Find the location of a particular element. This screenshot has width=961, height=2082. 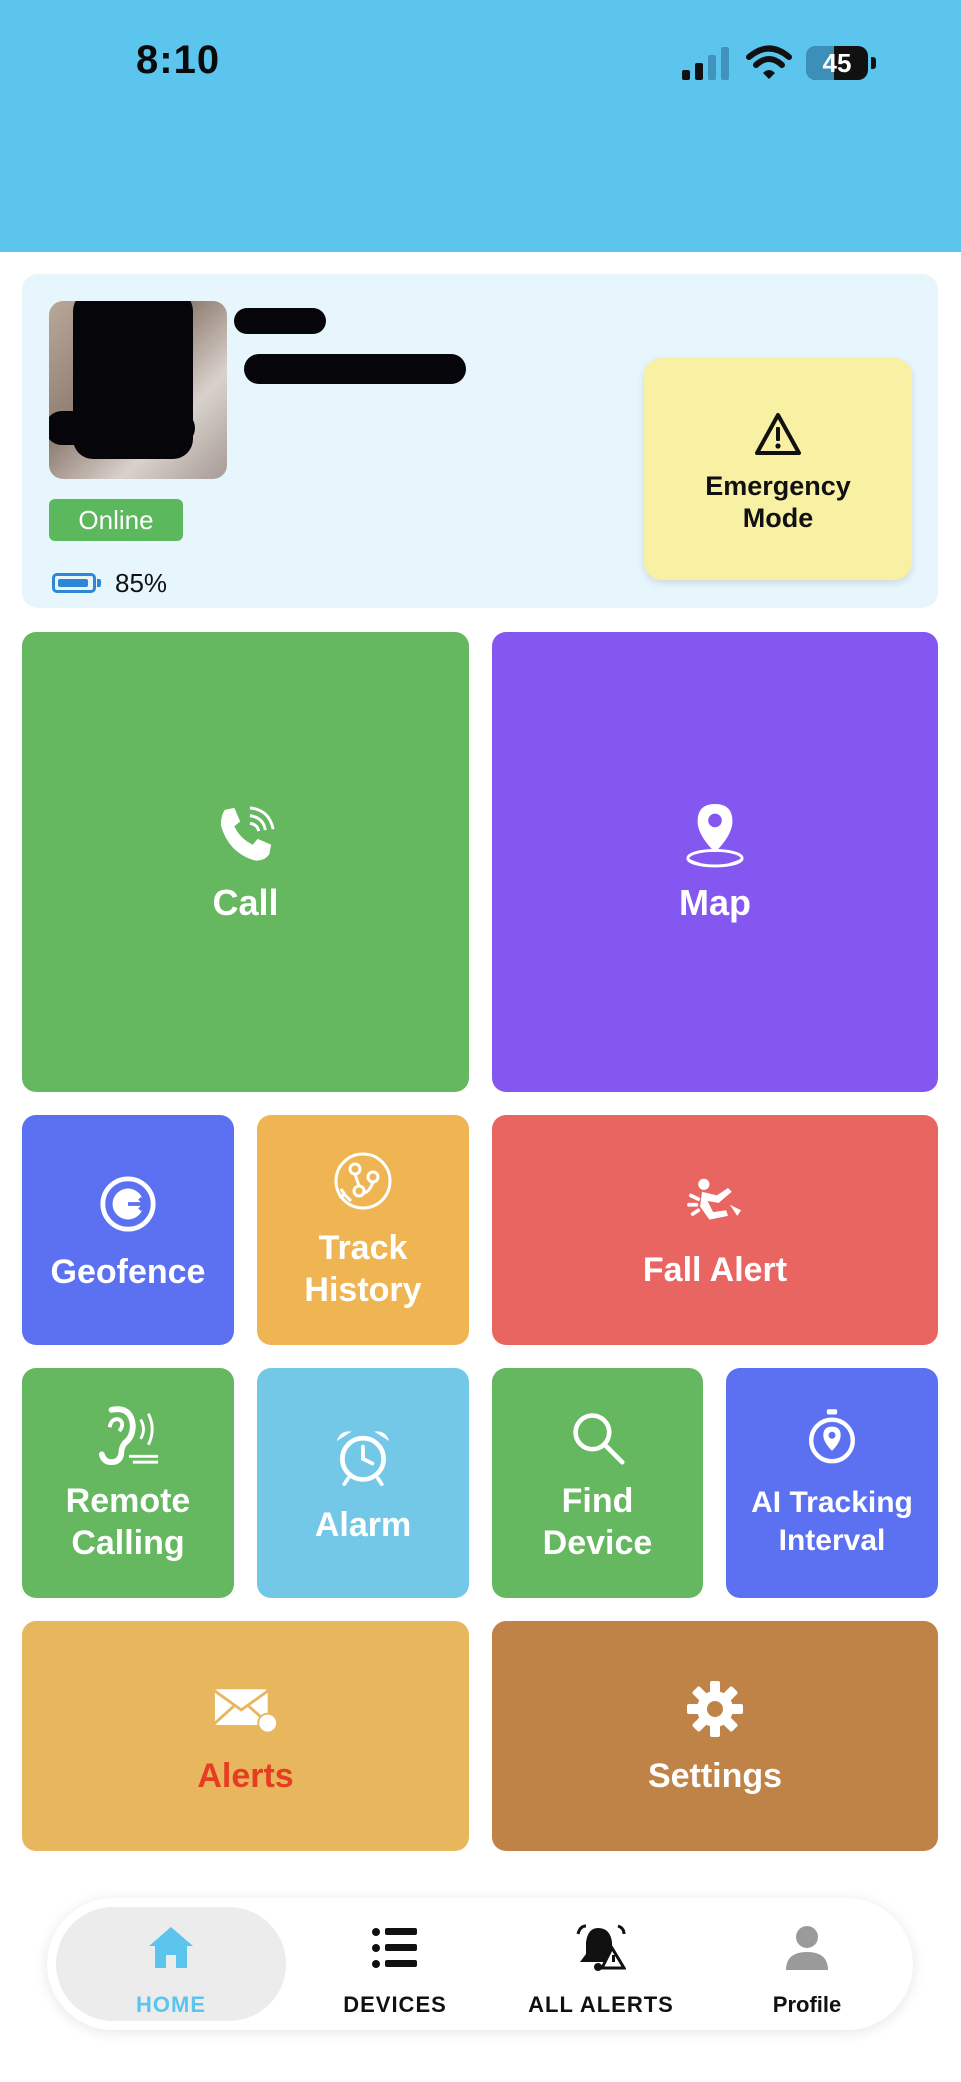

alarm-label: Alarm is located at coordinates (363, 1525).